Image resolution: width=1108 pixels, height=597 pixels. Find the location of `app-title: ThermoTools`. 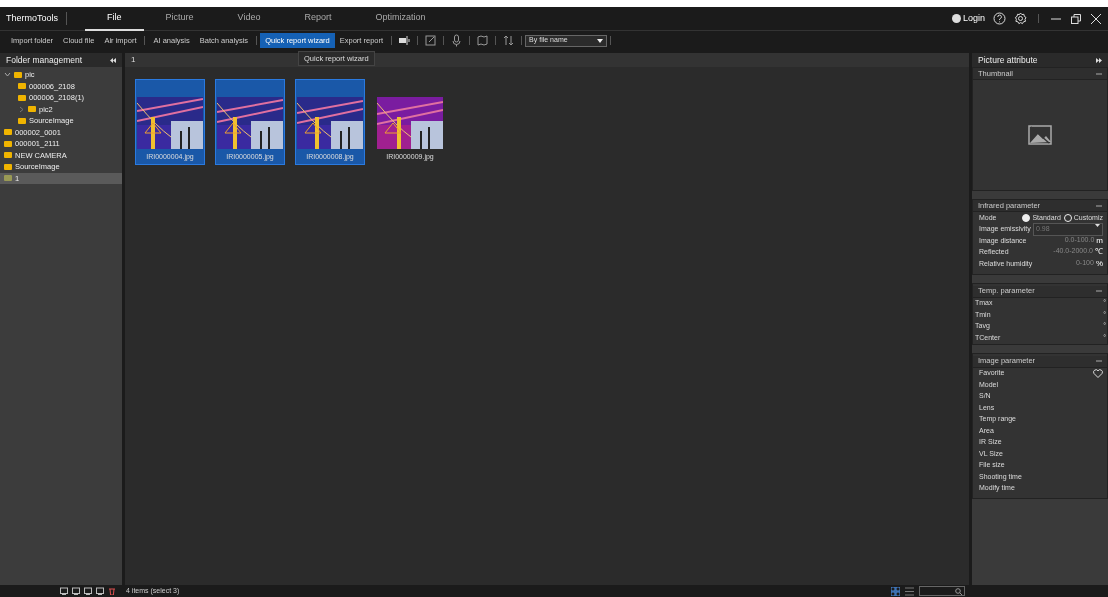

app-title: ThermoTools is located at coordinates (37, 18).